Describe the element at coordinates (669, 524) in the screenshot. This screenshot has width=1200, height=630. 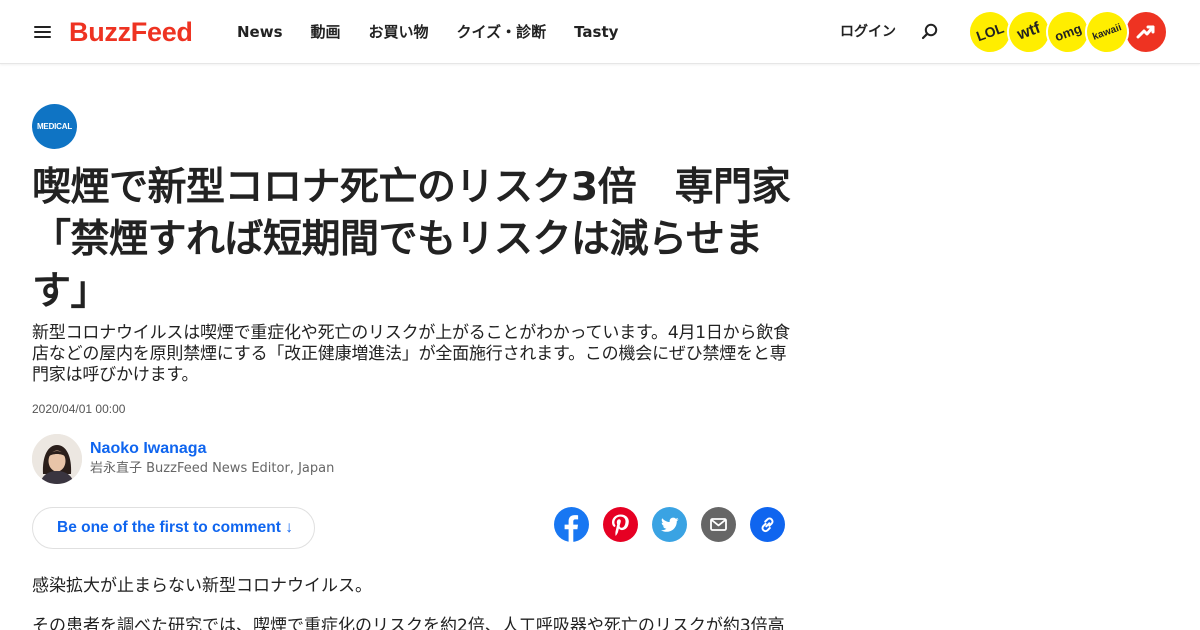
I see `twitter-icon` at that location.